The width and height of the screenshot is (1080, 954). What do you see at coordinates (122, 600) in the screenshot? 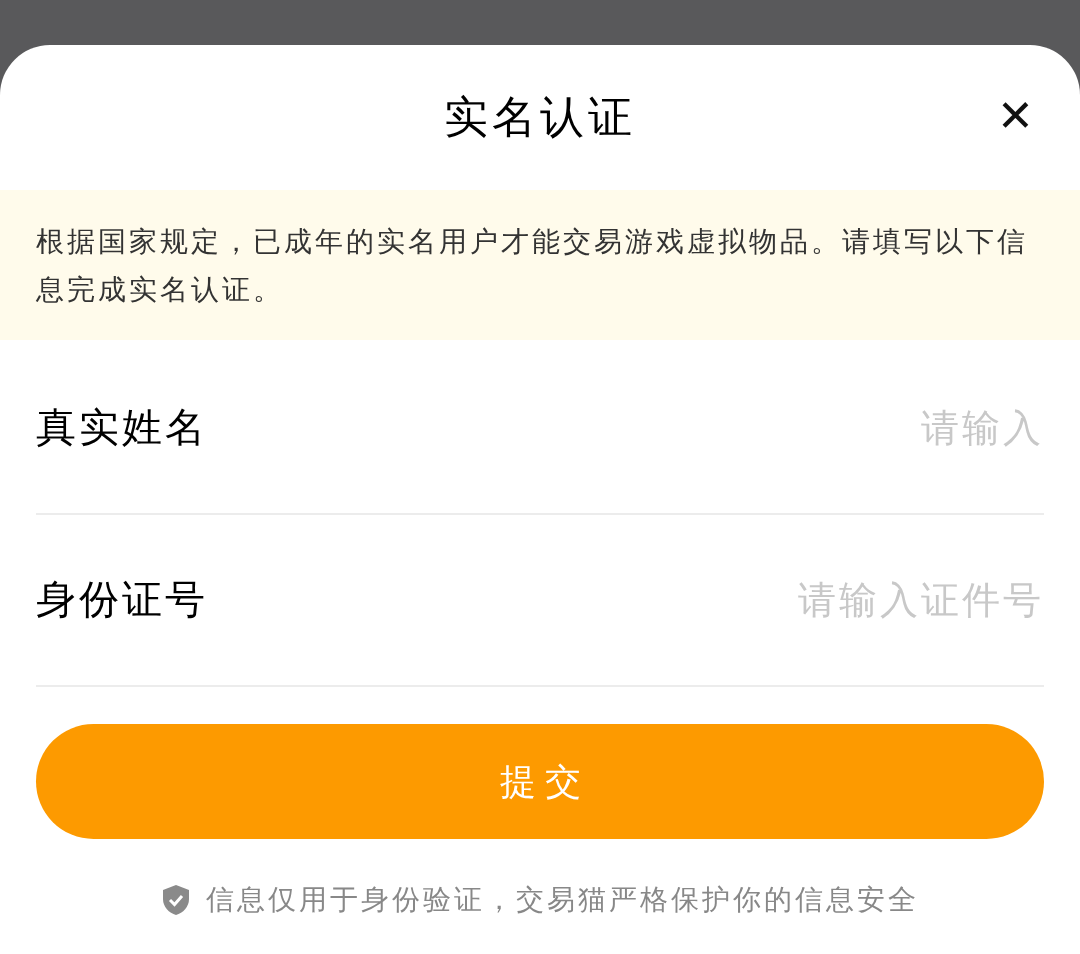
I see `field-label: 身份证号` at bounding box center [122, 600].